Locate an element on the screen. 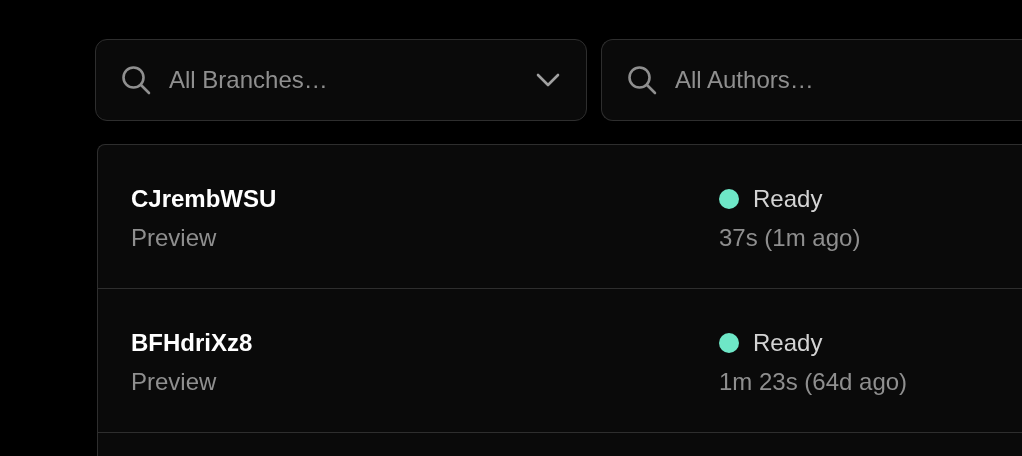  duration-label: 37s (1m ago) is located at coordinates (790, 238).